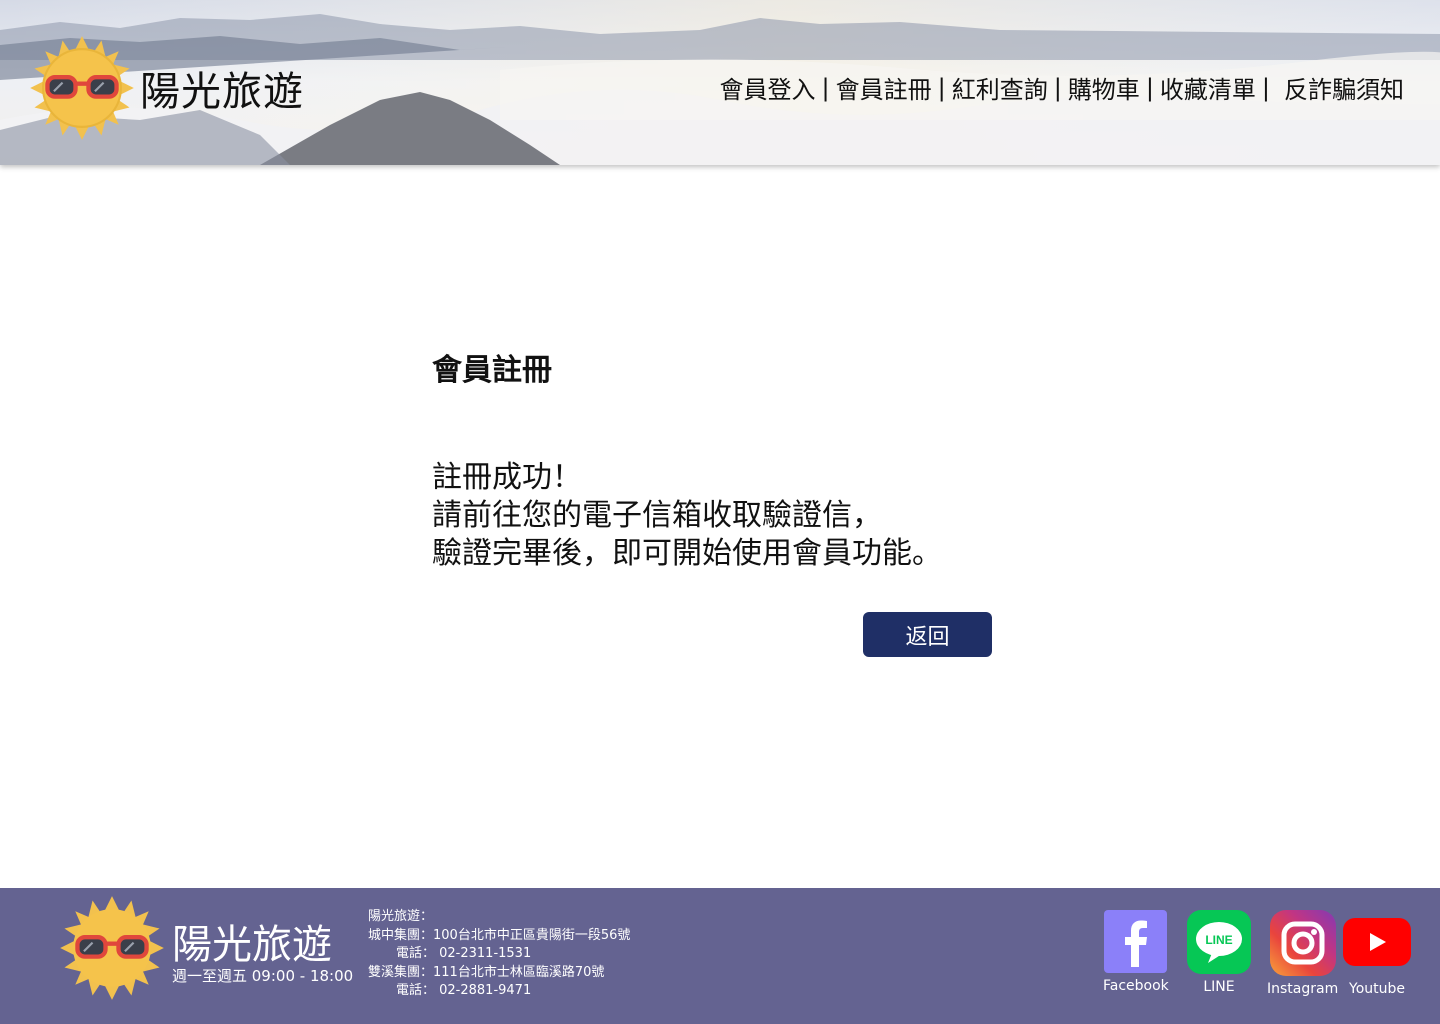  I want to click on social-instagram-link: Instagram, so click(1302, 953).